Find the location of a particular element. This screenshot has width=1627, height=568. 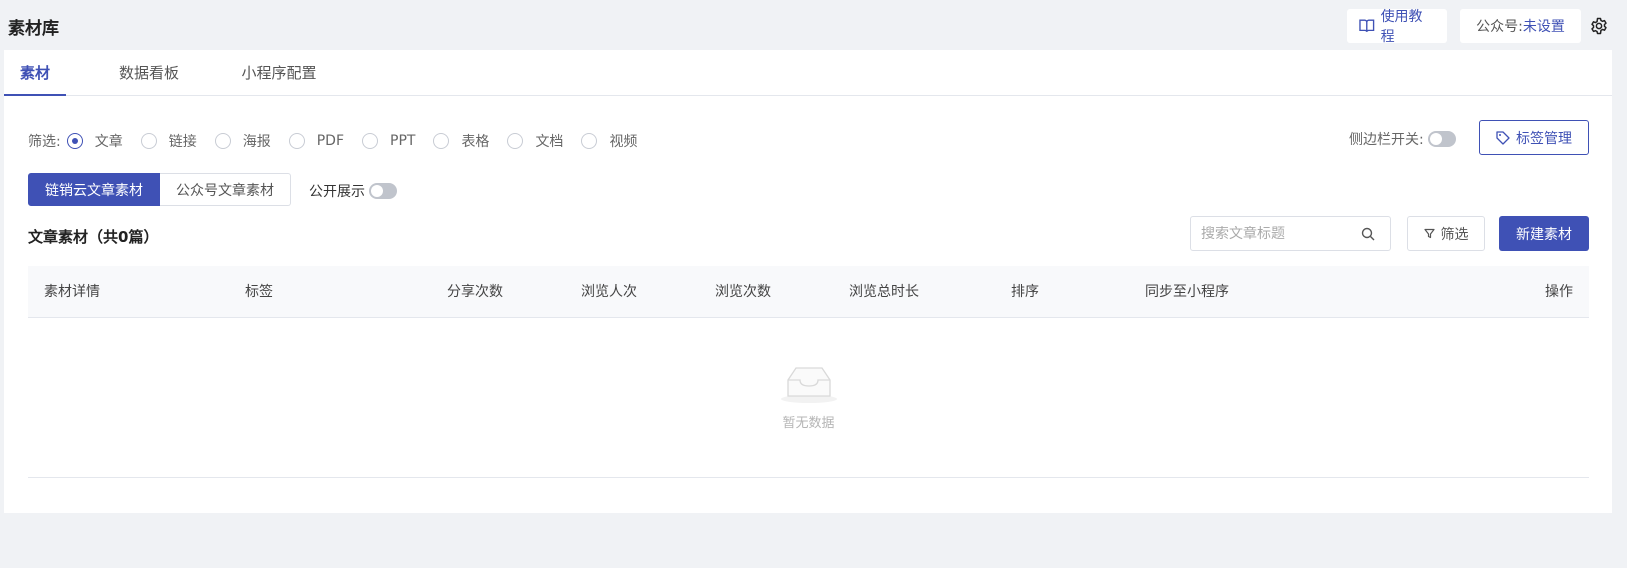

tutorial-button: 使用教程 is located at coordinates (1397, 27).